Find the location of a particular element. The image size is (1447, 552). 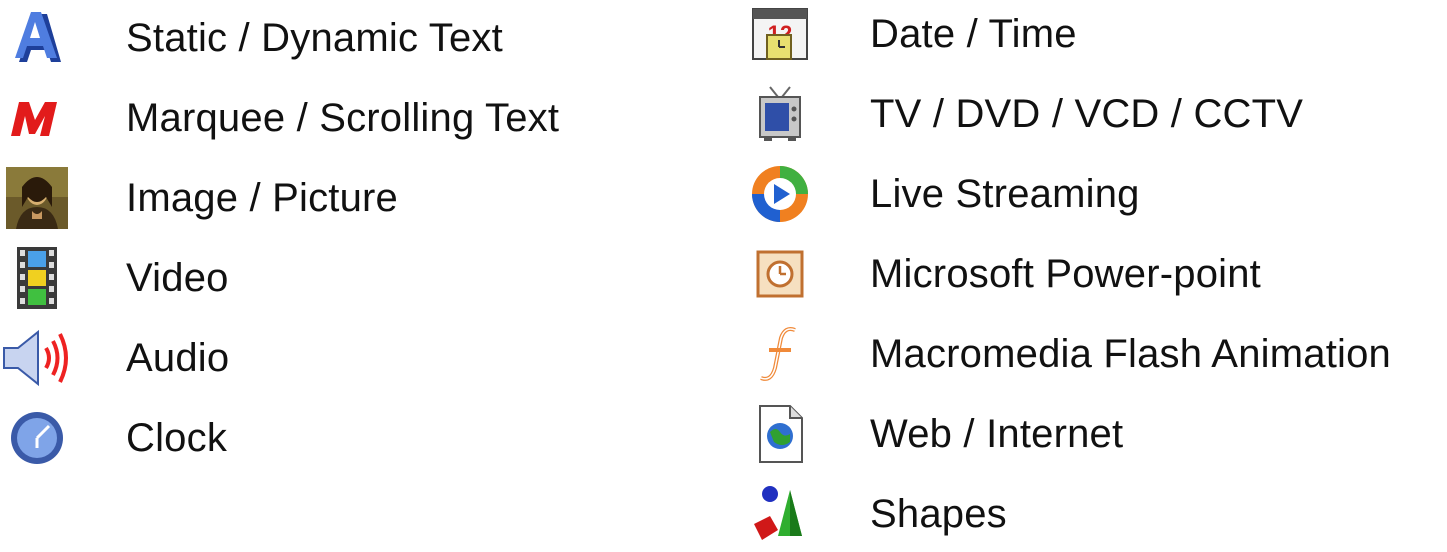

legend-label: Live Streaming is located at coordinates (1005, 194).